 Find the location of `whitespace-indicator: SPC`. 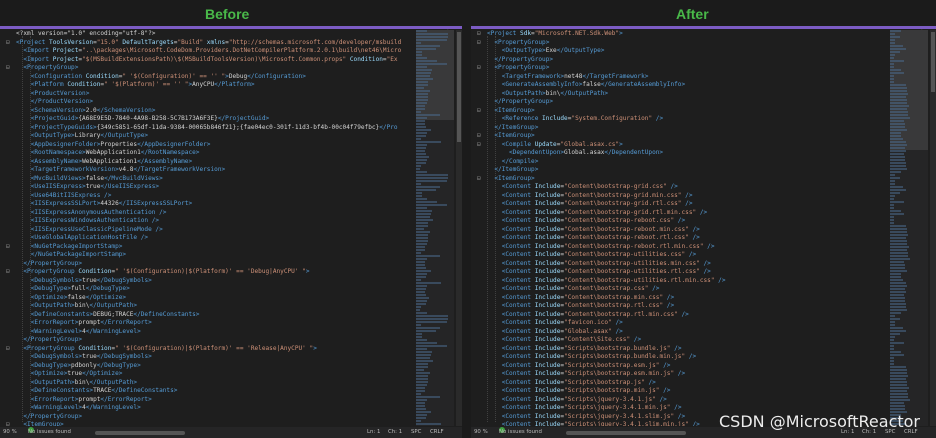

whitespace-indicator: SPC is located at coordinates (416, 432).